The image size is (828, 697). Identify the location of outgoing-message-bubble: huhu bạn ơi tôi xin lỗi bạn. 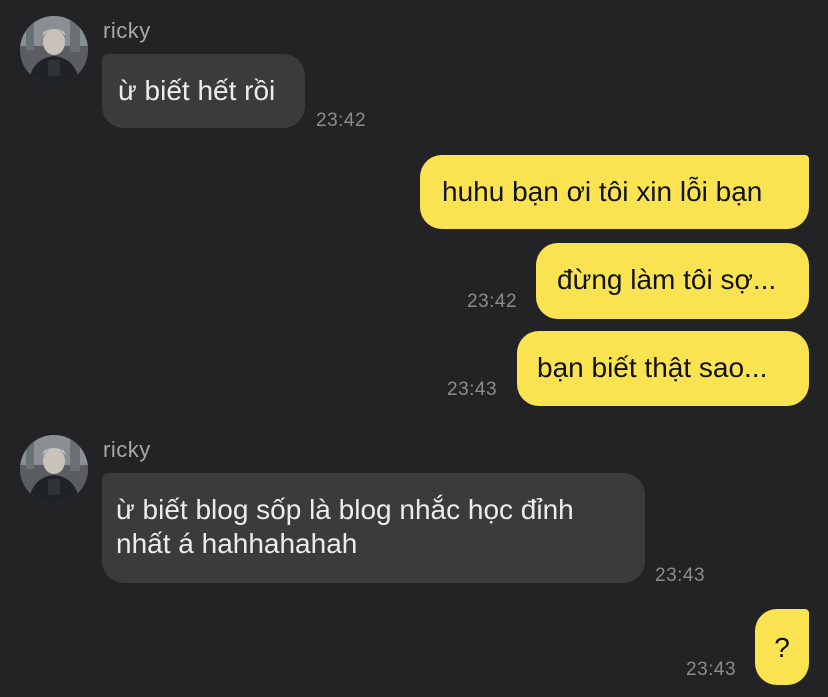
(614, 192).